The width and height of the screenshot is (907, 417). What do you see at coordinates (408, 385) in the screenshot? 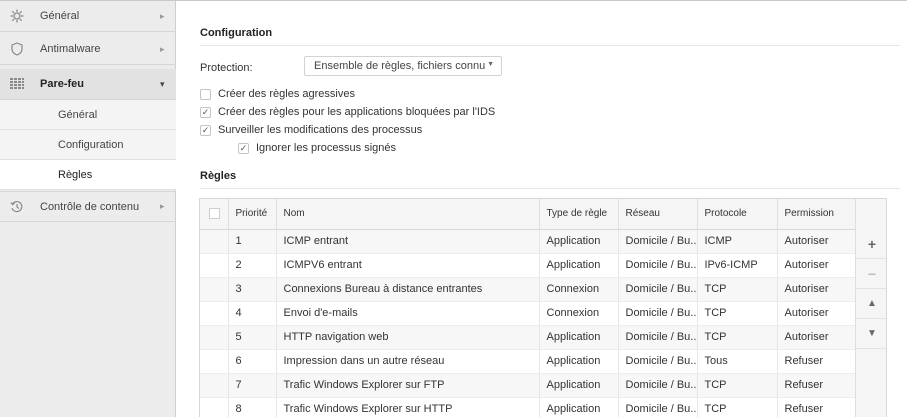
I see `cell-name: Trafic Windows Explorer sur FTP` at bounding box center [408, 385].